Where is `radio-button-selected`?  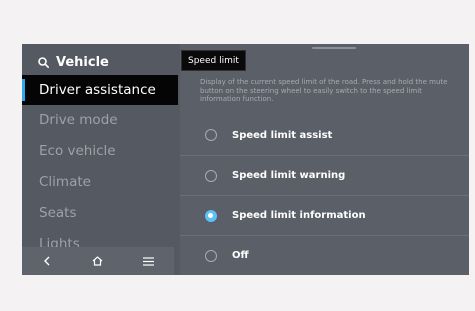
radio-button-selected is located at coordinates (211, 215).